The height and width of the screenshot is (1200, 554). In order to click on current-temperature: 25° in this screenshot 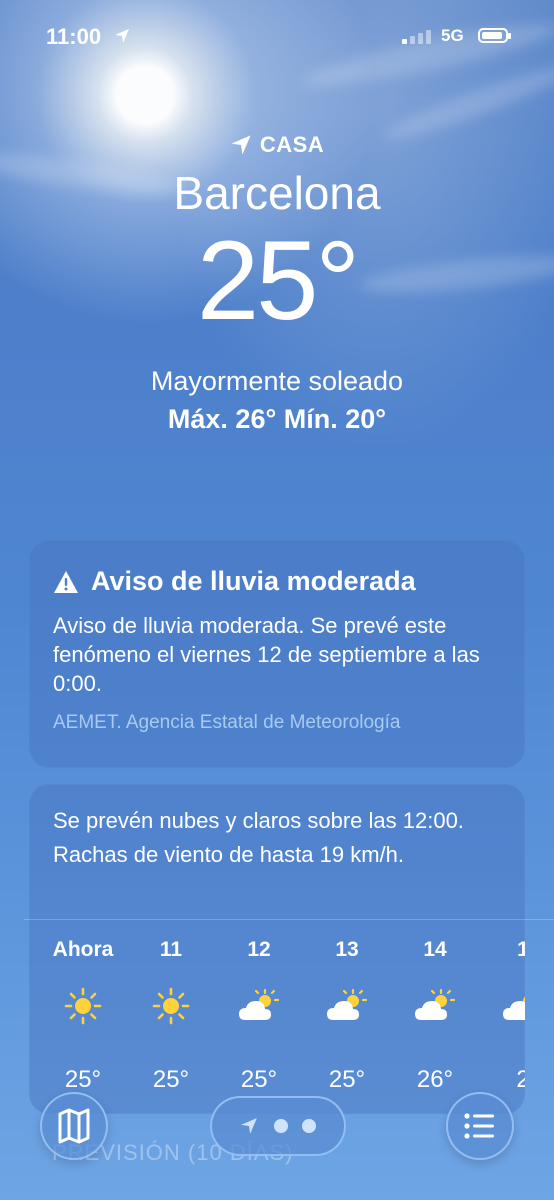, I will do `click(278, 280)`.